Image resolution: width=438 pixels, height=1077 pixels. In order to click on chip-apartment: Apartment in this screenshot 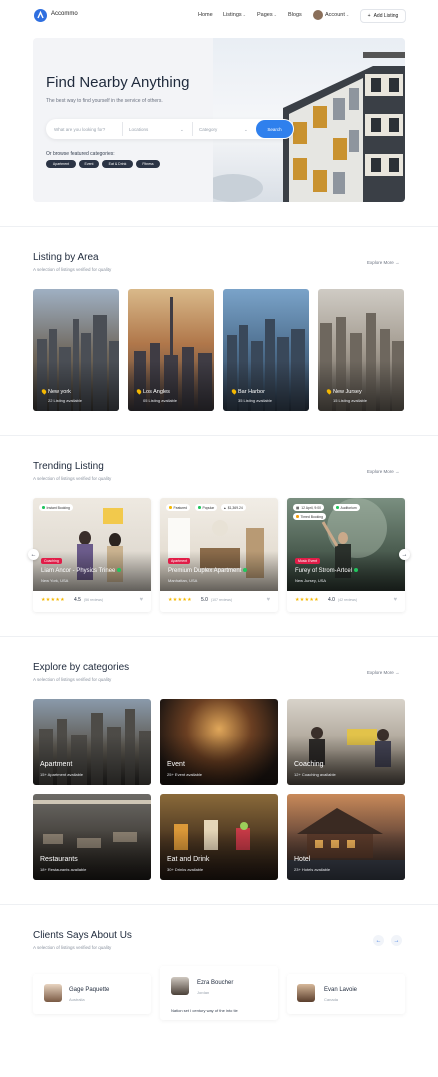, I will do `click(61, 164)`.